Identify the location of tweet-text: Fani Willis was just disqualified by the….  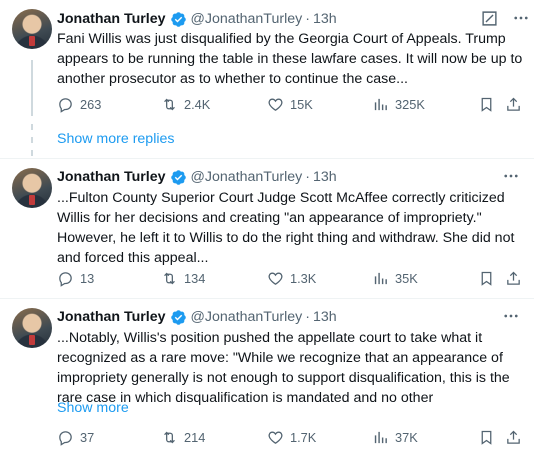
(290, 59).